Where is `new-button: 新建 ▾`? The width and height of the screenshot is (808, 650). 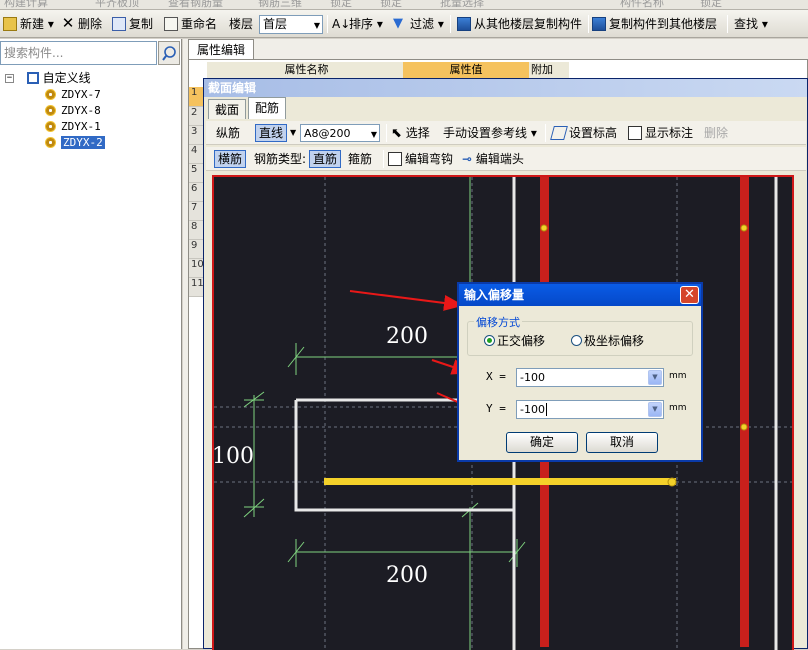
new-button: 新建 ▾ is located at coordinates (28, 24).